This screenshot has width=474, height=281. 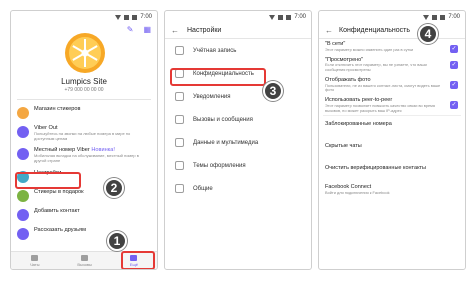 What do you see at coordinates (23, 113) in the screenshot?
I see `sticker-icon` at bounding box center [23, 113].